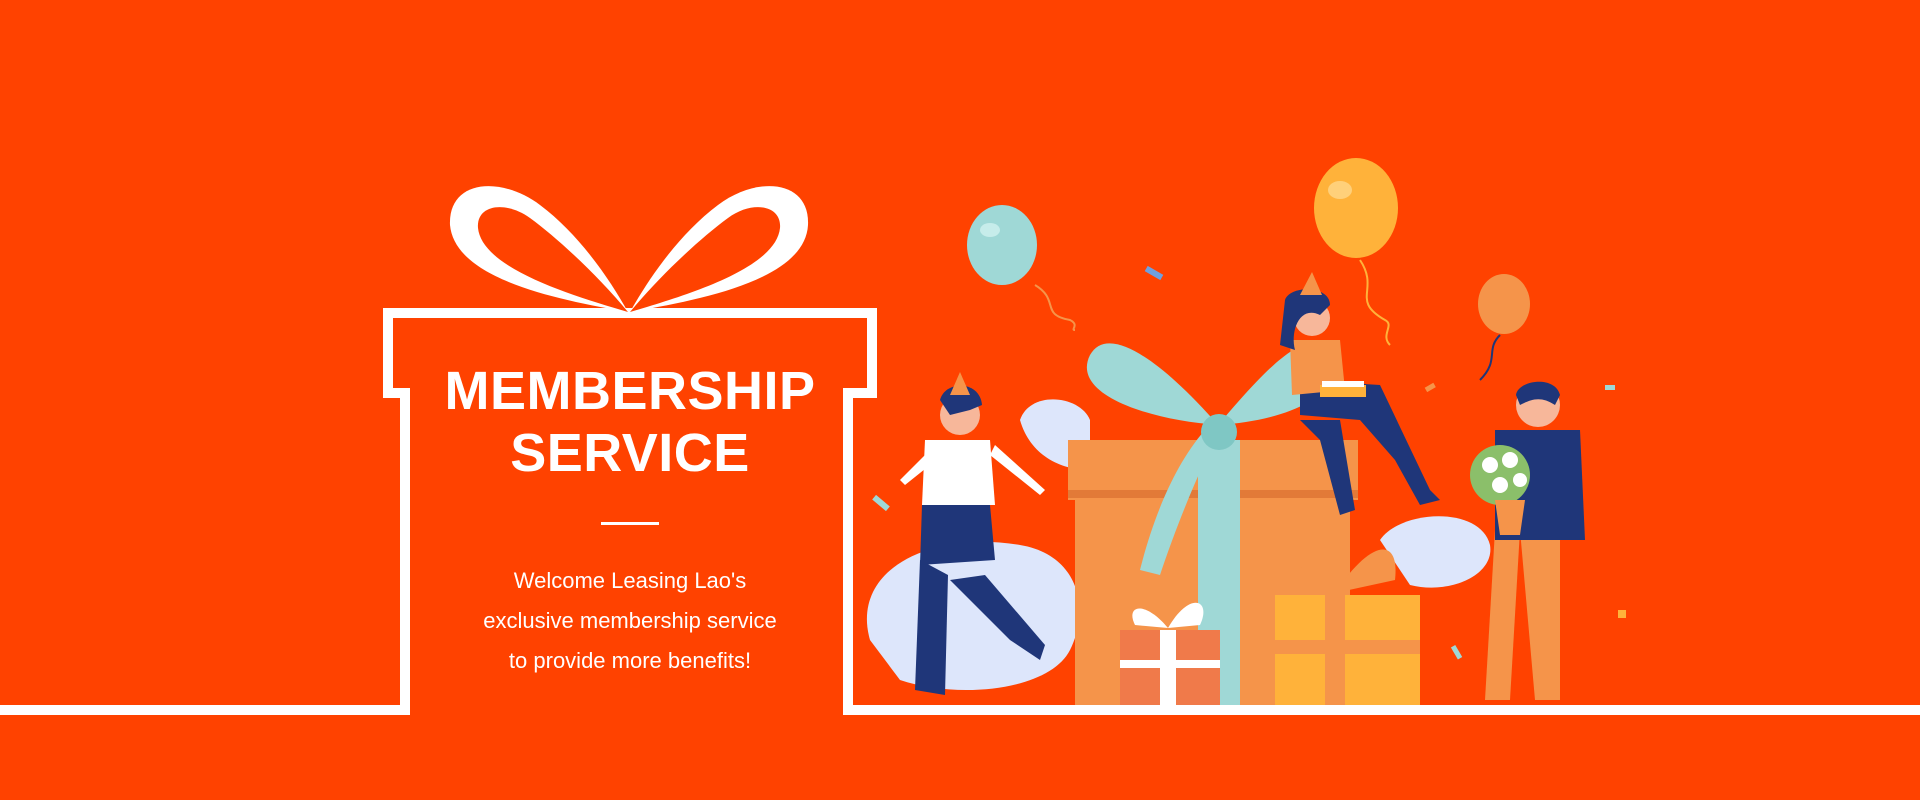 This screenshot has height=800, width=1920. Describe the element at coordinates (630, 422) in the screenshot. I see `page-title: MEMBERSHIP SERVICE` at that location.